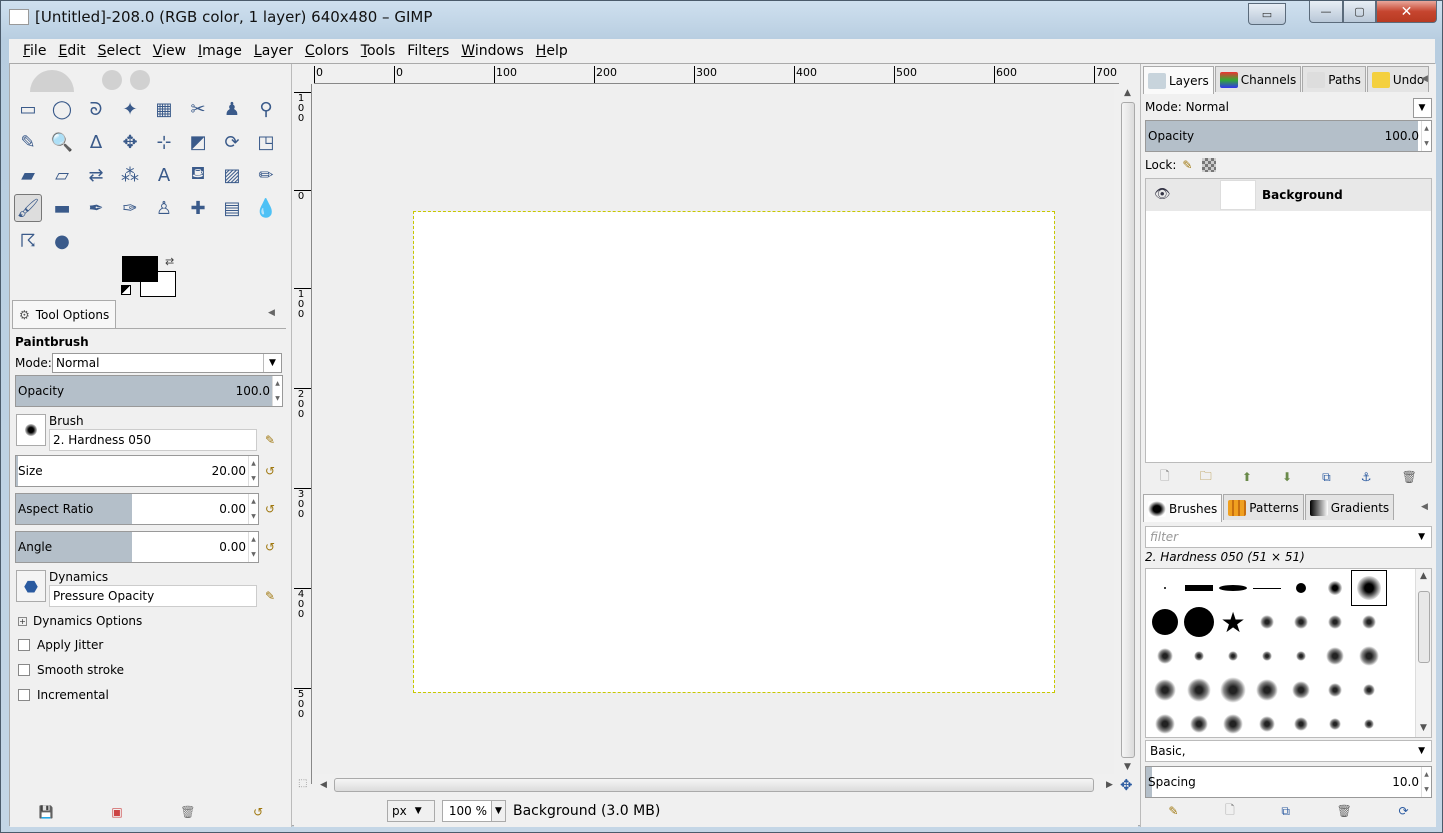  I want to click on move-tool-icon: ✥, so click(130, 142).